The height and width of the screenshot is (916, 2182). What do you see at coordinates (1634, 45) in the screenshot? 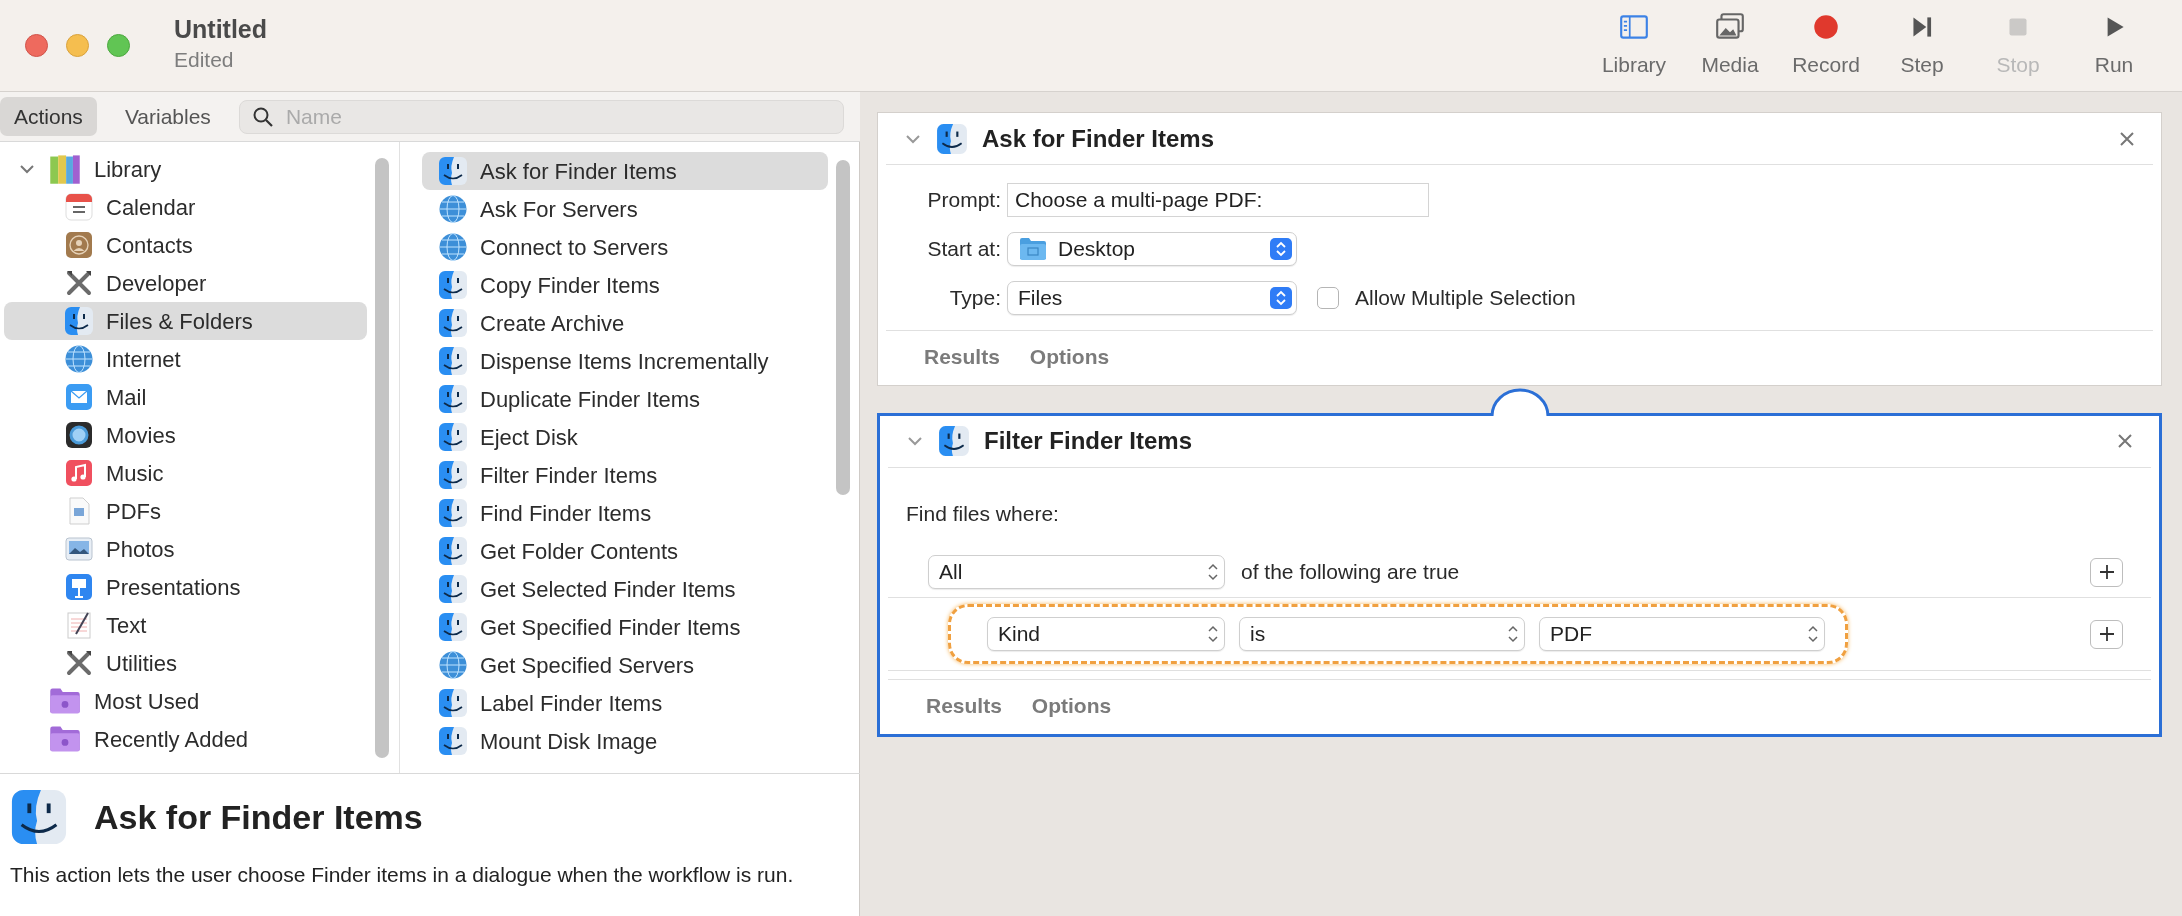
I see `toolbar-button: Library` at bounding box center [1634, 45].